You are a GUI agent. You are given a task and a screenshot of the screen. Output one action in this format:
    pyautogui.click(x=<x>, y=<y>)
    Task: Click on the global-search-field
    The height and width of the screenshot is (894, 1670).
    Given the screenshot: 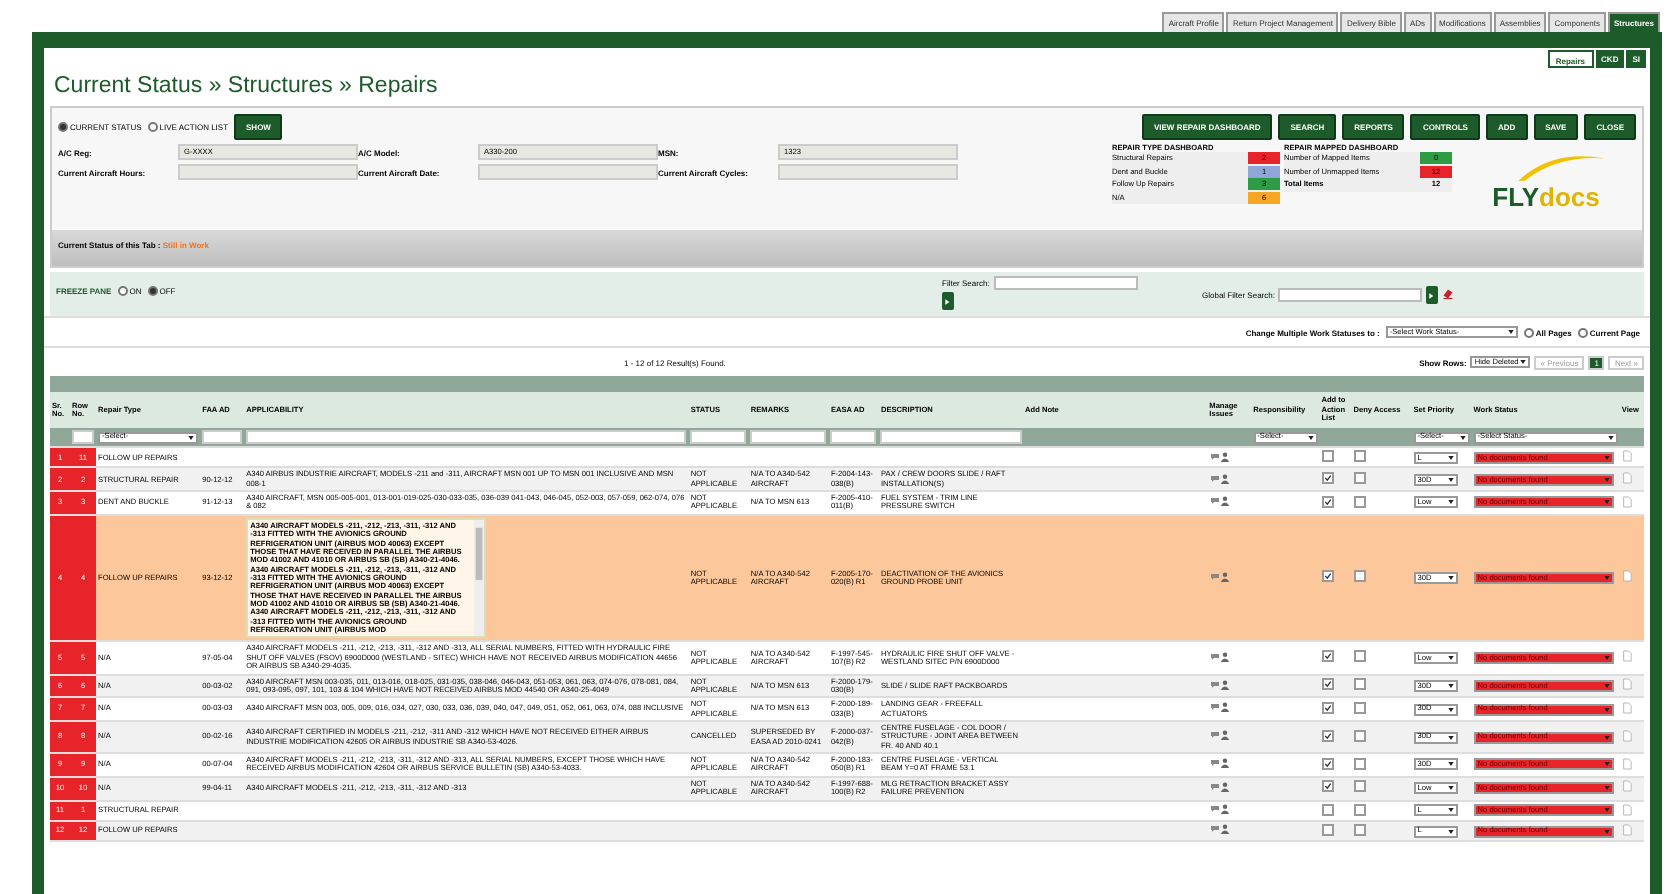 What is the action you would take?
    pyautogui.click(x=1350, y=294)
    